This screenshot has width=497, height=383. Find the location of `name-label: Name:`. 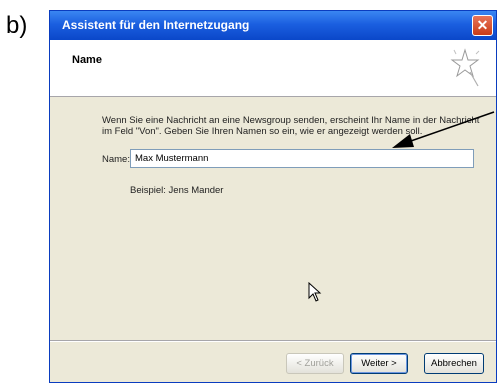

name-label: Name: is located at coordinates (116, 159).